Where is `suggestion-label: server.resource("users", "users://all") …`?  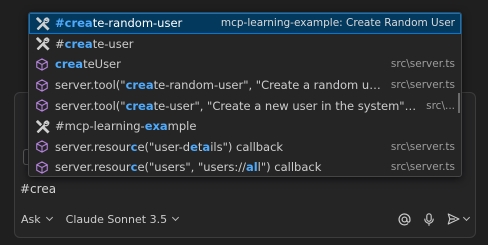 suggestion-label: server.resource("users", "users://all") … is located at coordinates (188, 167).